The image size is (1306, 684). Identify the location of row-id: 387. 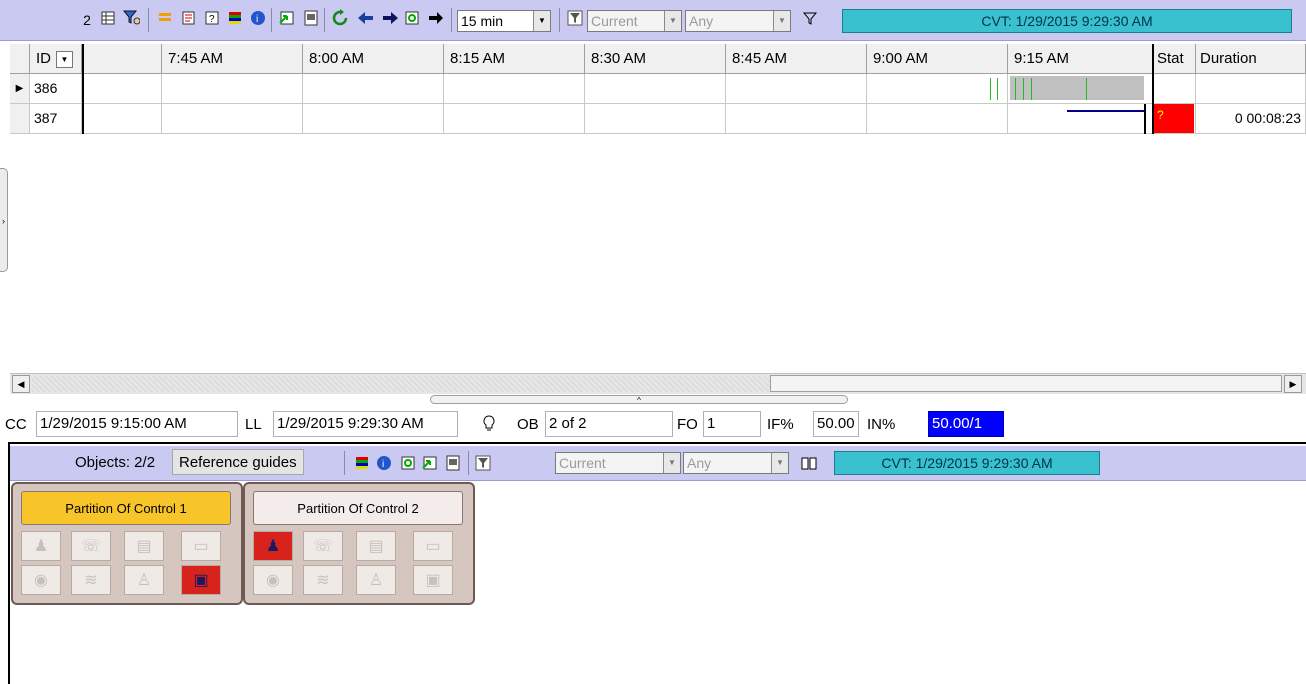
(56, 119).